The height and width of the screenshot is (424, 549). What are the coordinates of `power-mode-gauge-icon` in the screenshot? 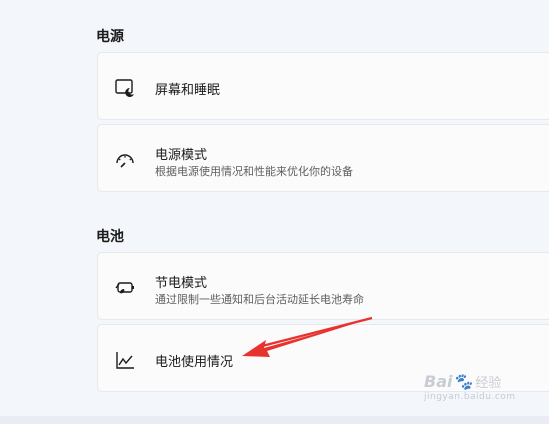 It's located at (125, 160).